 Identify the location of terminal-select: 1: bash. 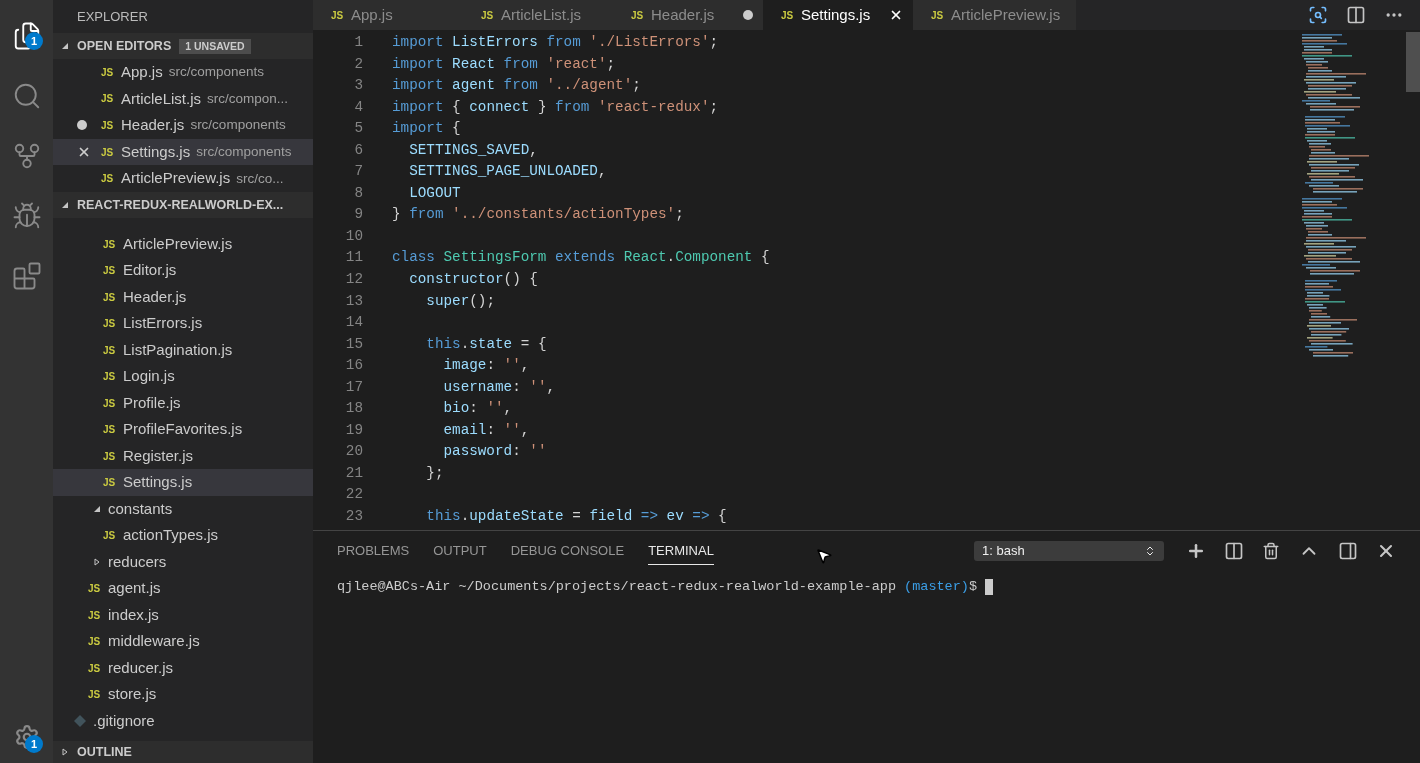
(1069, 551).